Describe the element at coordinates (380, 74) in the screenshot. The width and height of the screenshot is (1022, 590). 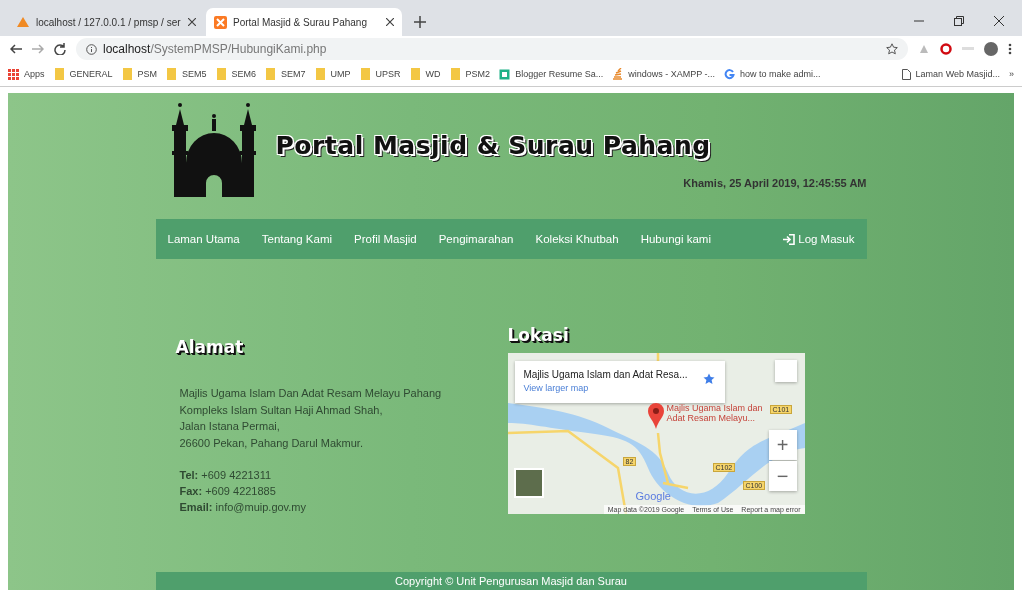
I see `bookmark-item: UPSR` at that location.